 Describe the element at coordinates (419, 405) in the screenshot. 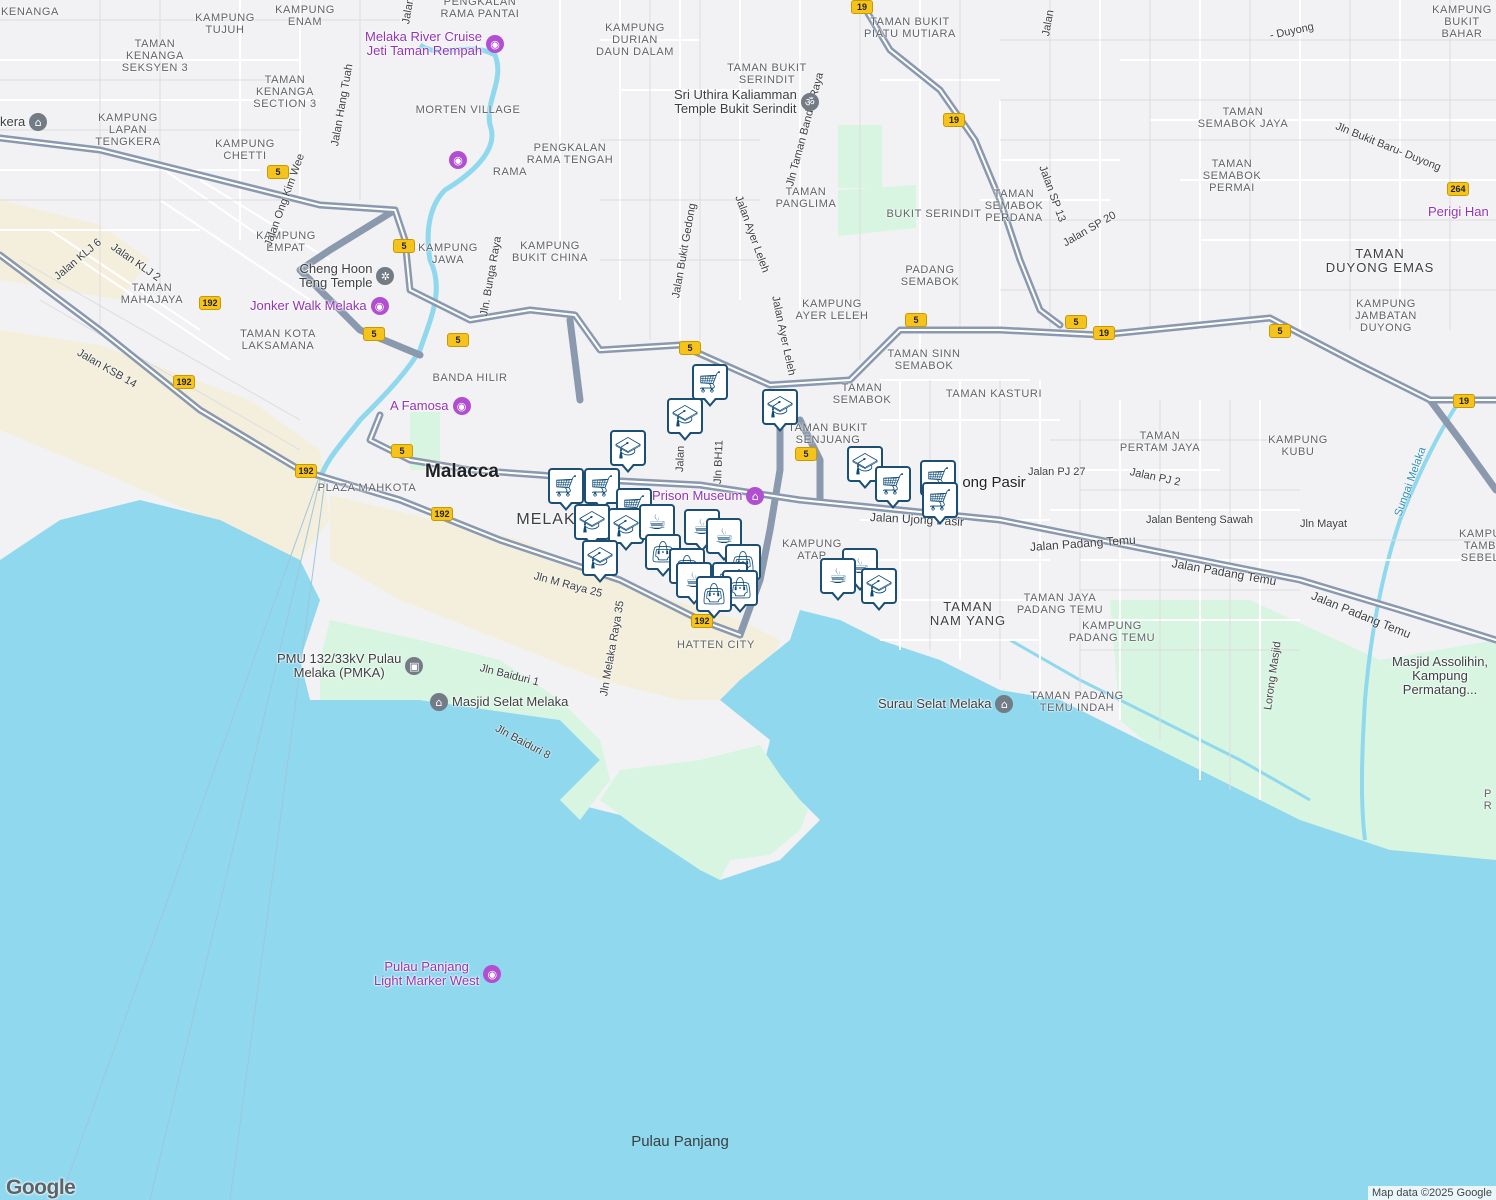

I see `poi-a-famosa-label: A Famosa` at that location.